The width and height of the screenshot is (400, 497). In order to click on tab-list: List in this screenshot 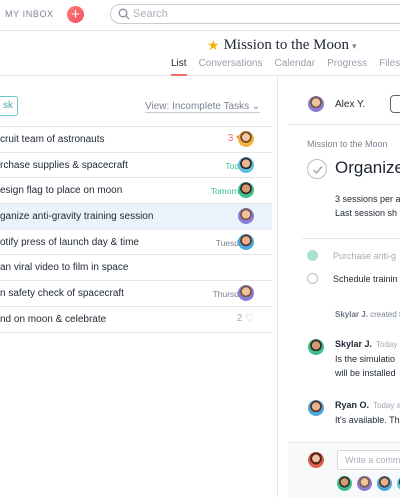, I will do `click(179, 67)`.